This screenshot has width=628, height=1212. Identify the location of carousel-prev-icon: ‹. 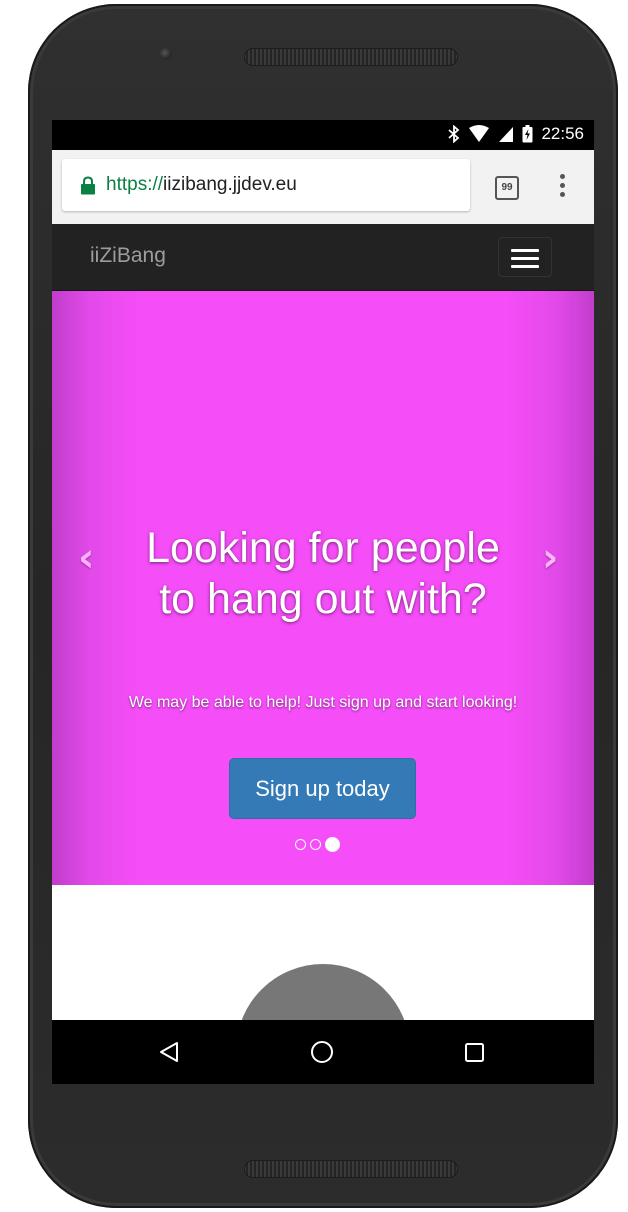
(86, 558).